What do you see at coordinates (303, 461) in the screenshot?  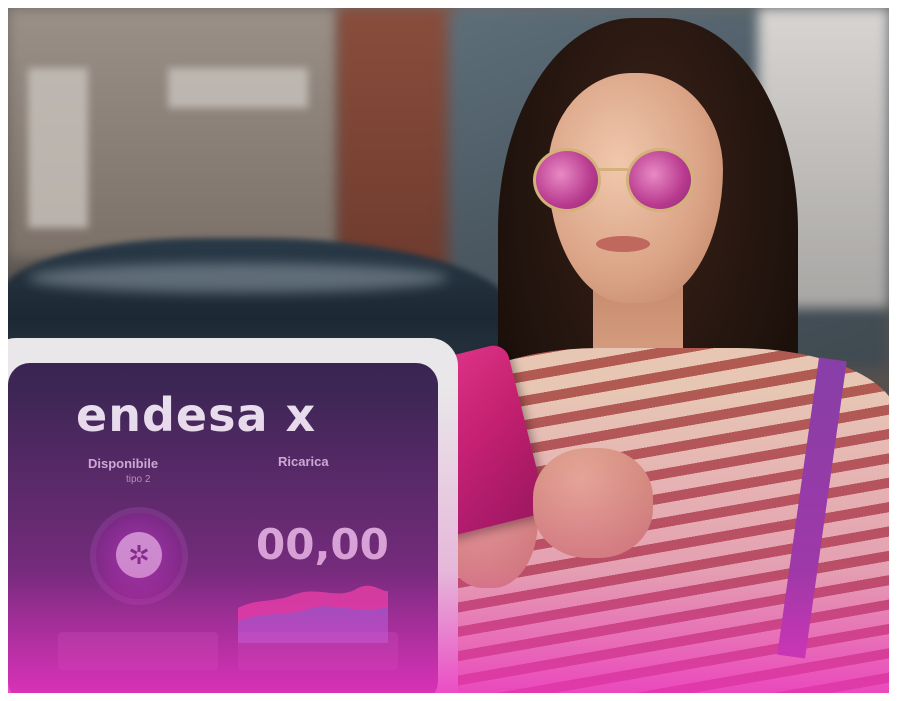 I see `charge-label: Ricarica` at bounding box center [303, 461].